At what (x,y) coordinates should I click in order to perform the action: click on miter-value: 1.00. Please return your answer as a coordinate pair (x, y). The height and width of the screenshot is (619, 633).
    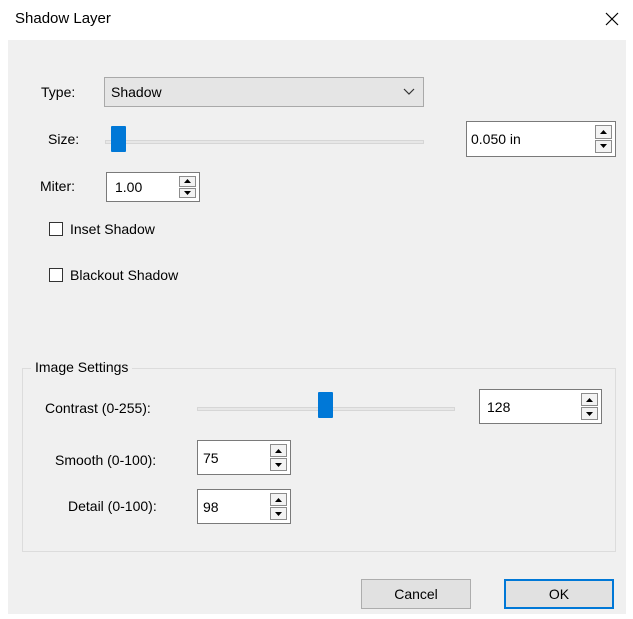
    Looking at the image, I should click on (129, 187).